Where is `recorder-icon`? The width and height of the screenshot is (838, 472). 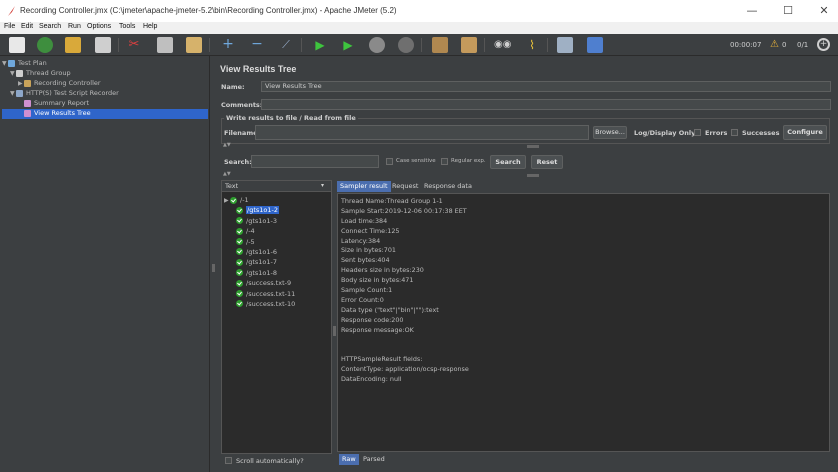
recorder-icon is located at coordinates (19, 93).